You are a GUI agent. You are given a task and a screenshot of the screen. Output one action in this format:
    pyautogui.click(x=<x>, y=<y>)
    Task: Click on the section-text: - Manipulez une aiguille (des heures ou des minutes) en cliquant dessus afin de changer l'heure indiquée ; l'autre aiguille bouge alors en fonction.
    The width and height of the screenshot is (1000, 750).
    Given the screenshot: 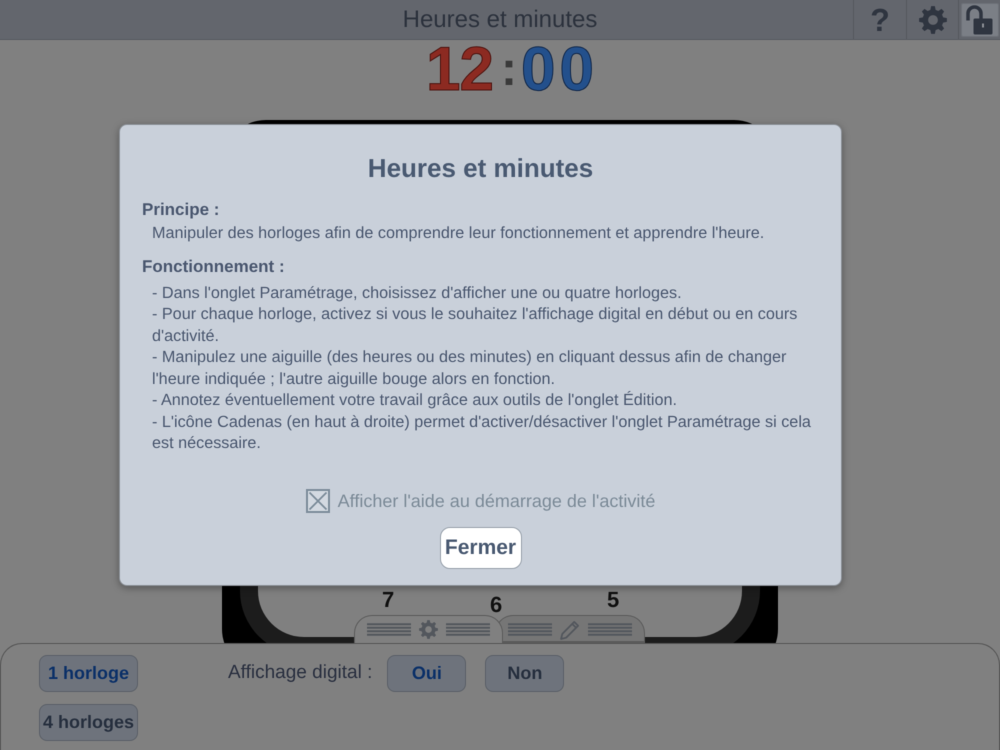 What is the action you would take?
    pyautogui.click(x=469, y=368)
    